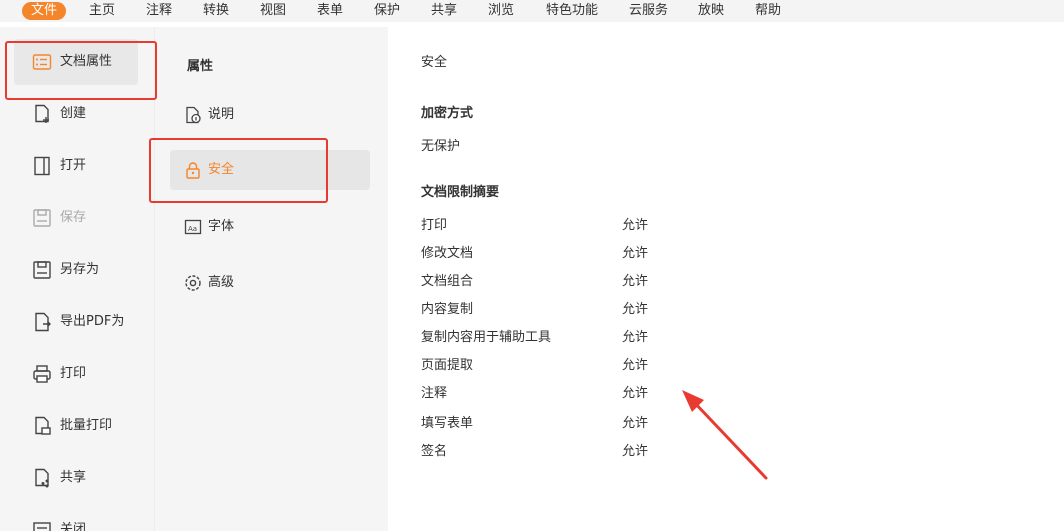 This screenshot has height=531, width=1064. I want to click on sidebar-item-label: 文档属性, so click(86, 61).